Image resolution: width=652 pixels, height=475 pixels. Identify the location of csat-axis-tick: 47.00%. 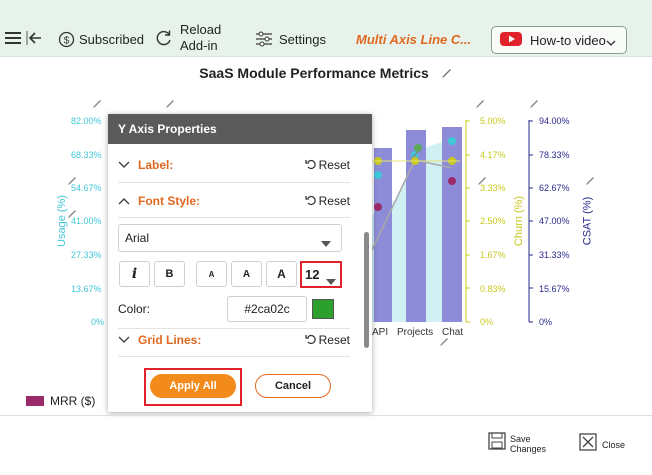
(554, 221).